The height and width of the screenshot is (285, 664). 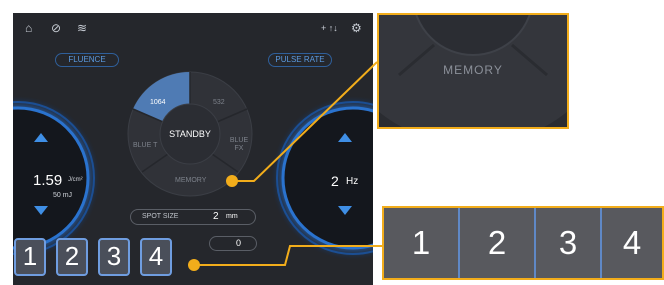 I want to click on fluence-up-arrow-icon, so click(x=41, y=137).